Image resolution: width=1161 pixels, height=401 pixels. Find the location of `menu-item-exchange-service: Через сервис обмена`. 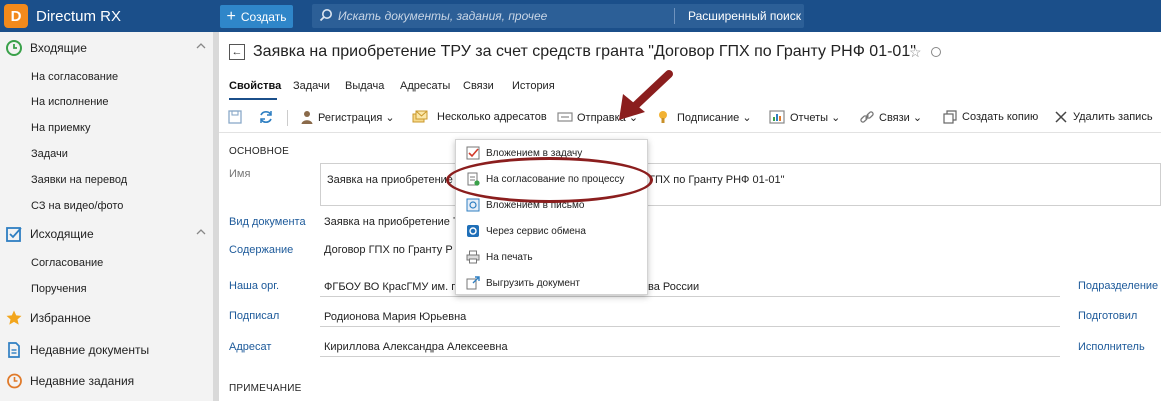

menu-item-exchange-service: Через сервис обмена is located at coordinates (551, 232).